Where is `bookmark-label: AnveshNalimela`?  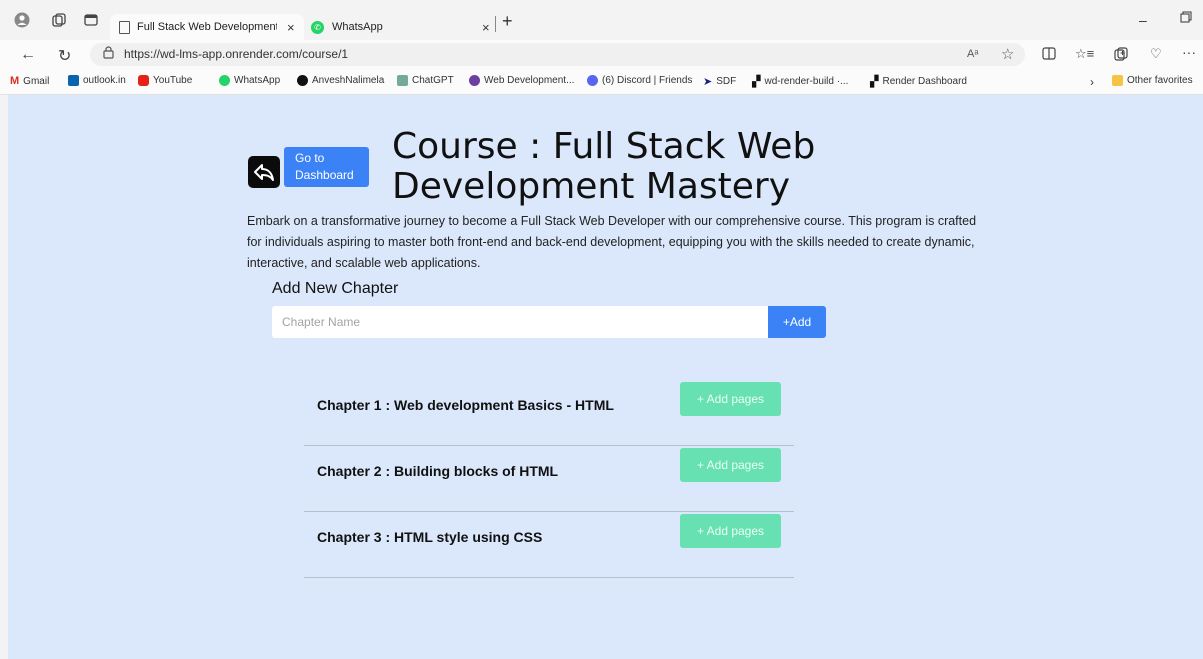
bookmark-label: AnveshNalimela is located at coordinates (348, 80).